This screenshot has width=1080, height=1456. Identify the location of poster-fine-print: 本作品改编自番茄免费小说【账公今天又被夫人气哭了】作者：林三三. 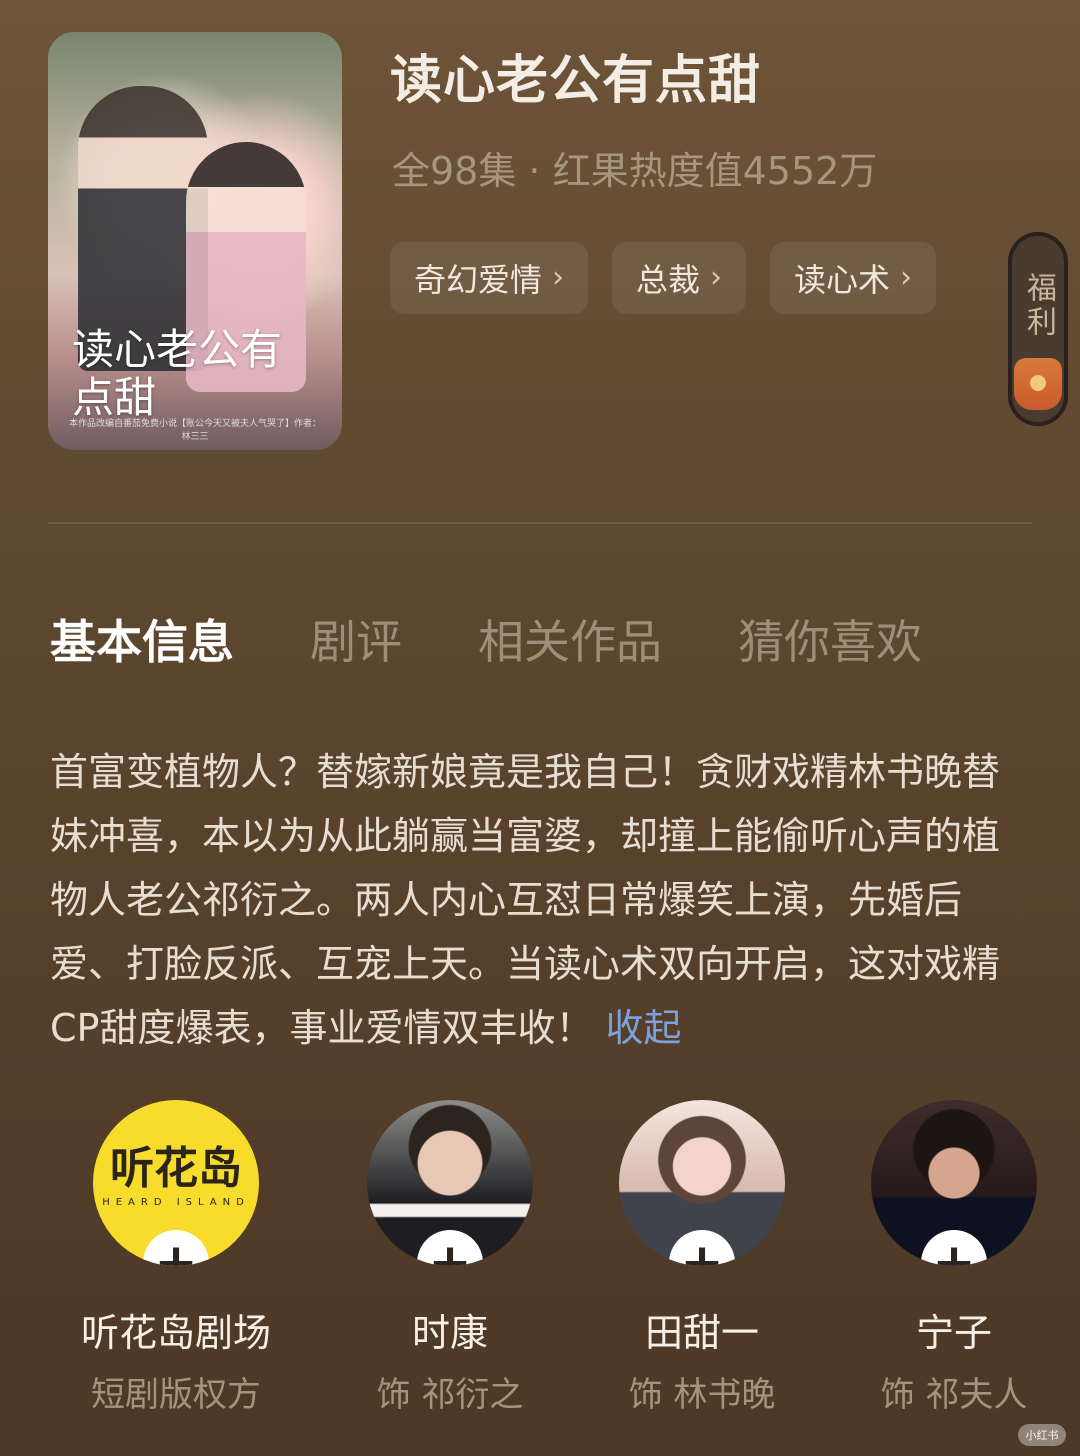
(194, 430).